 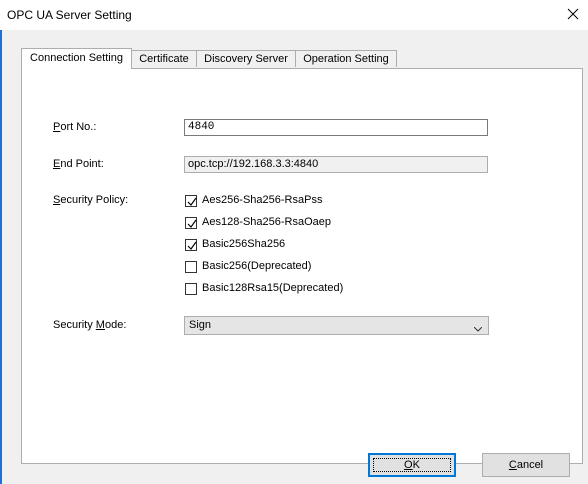 What do you see at coordinates (267, 222) in the screenshot?
I see `policy-label: Aes128-Sha256-RsaOaep` at bounding box center [267, 222].